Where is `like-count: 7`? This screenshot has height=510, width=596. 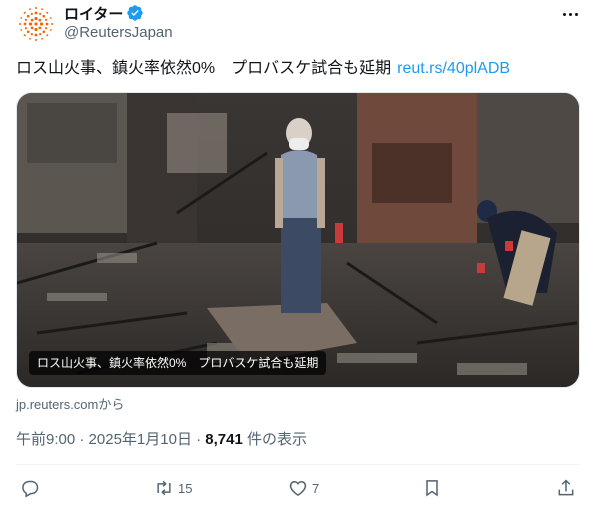 like-count: 7 is located at coordinates (316, 488).